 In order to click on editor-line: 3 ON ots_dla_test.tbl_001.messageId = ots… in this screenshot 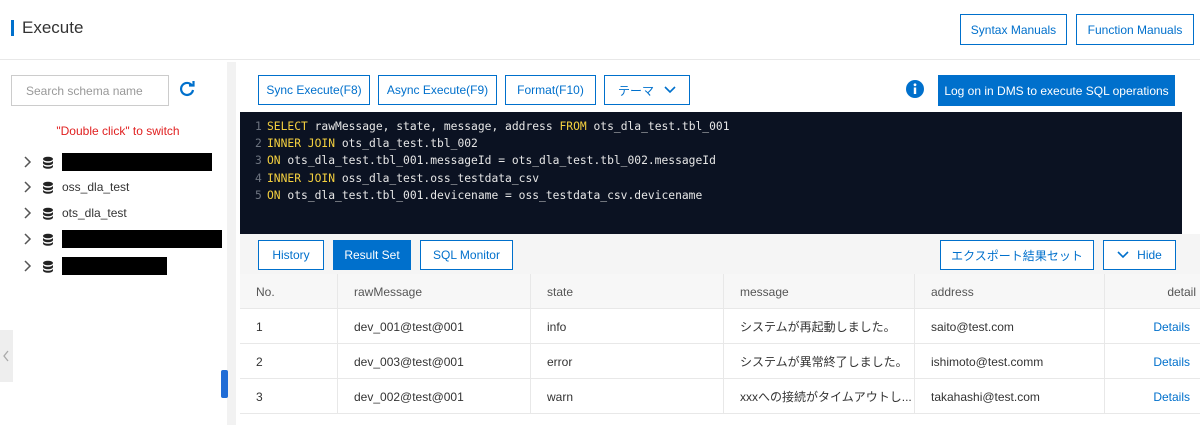, I will do `click(718, 160)`.